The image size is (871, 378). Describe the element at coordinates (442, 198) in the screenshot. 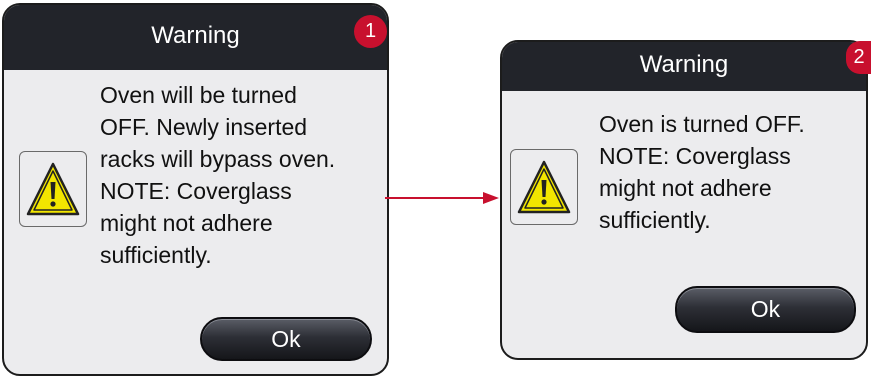

I see `transition-arrow` at that location.